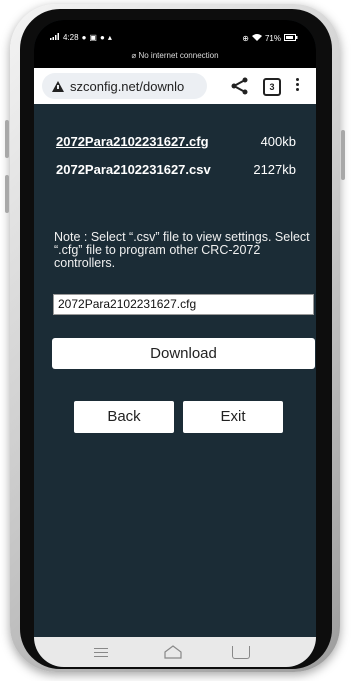 This screenshot has height=681, width=352. I want to click on battery-icon, so click(291, 38).